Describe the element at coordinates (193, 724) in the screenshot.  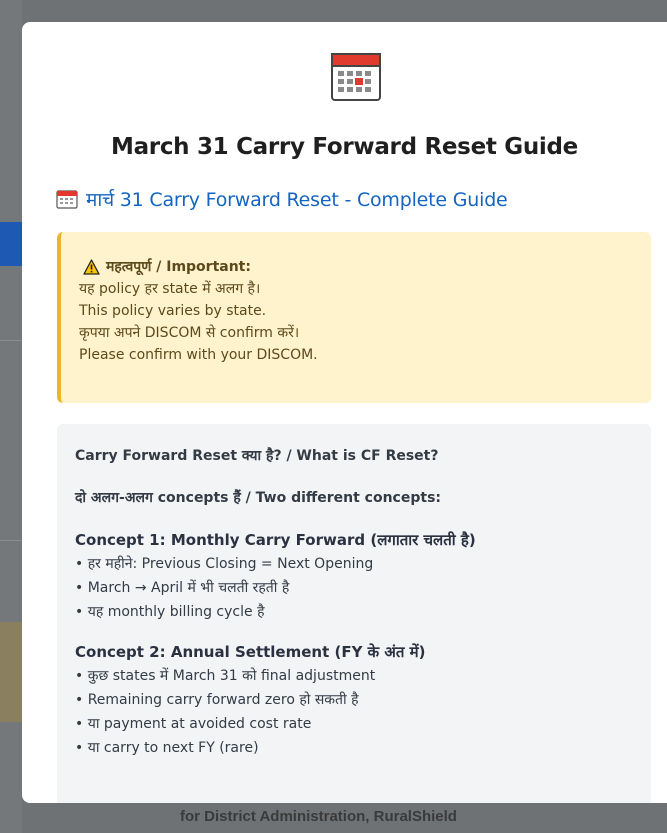
I see `list-item: • या payment at avoided cost rate` at that location.